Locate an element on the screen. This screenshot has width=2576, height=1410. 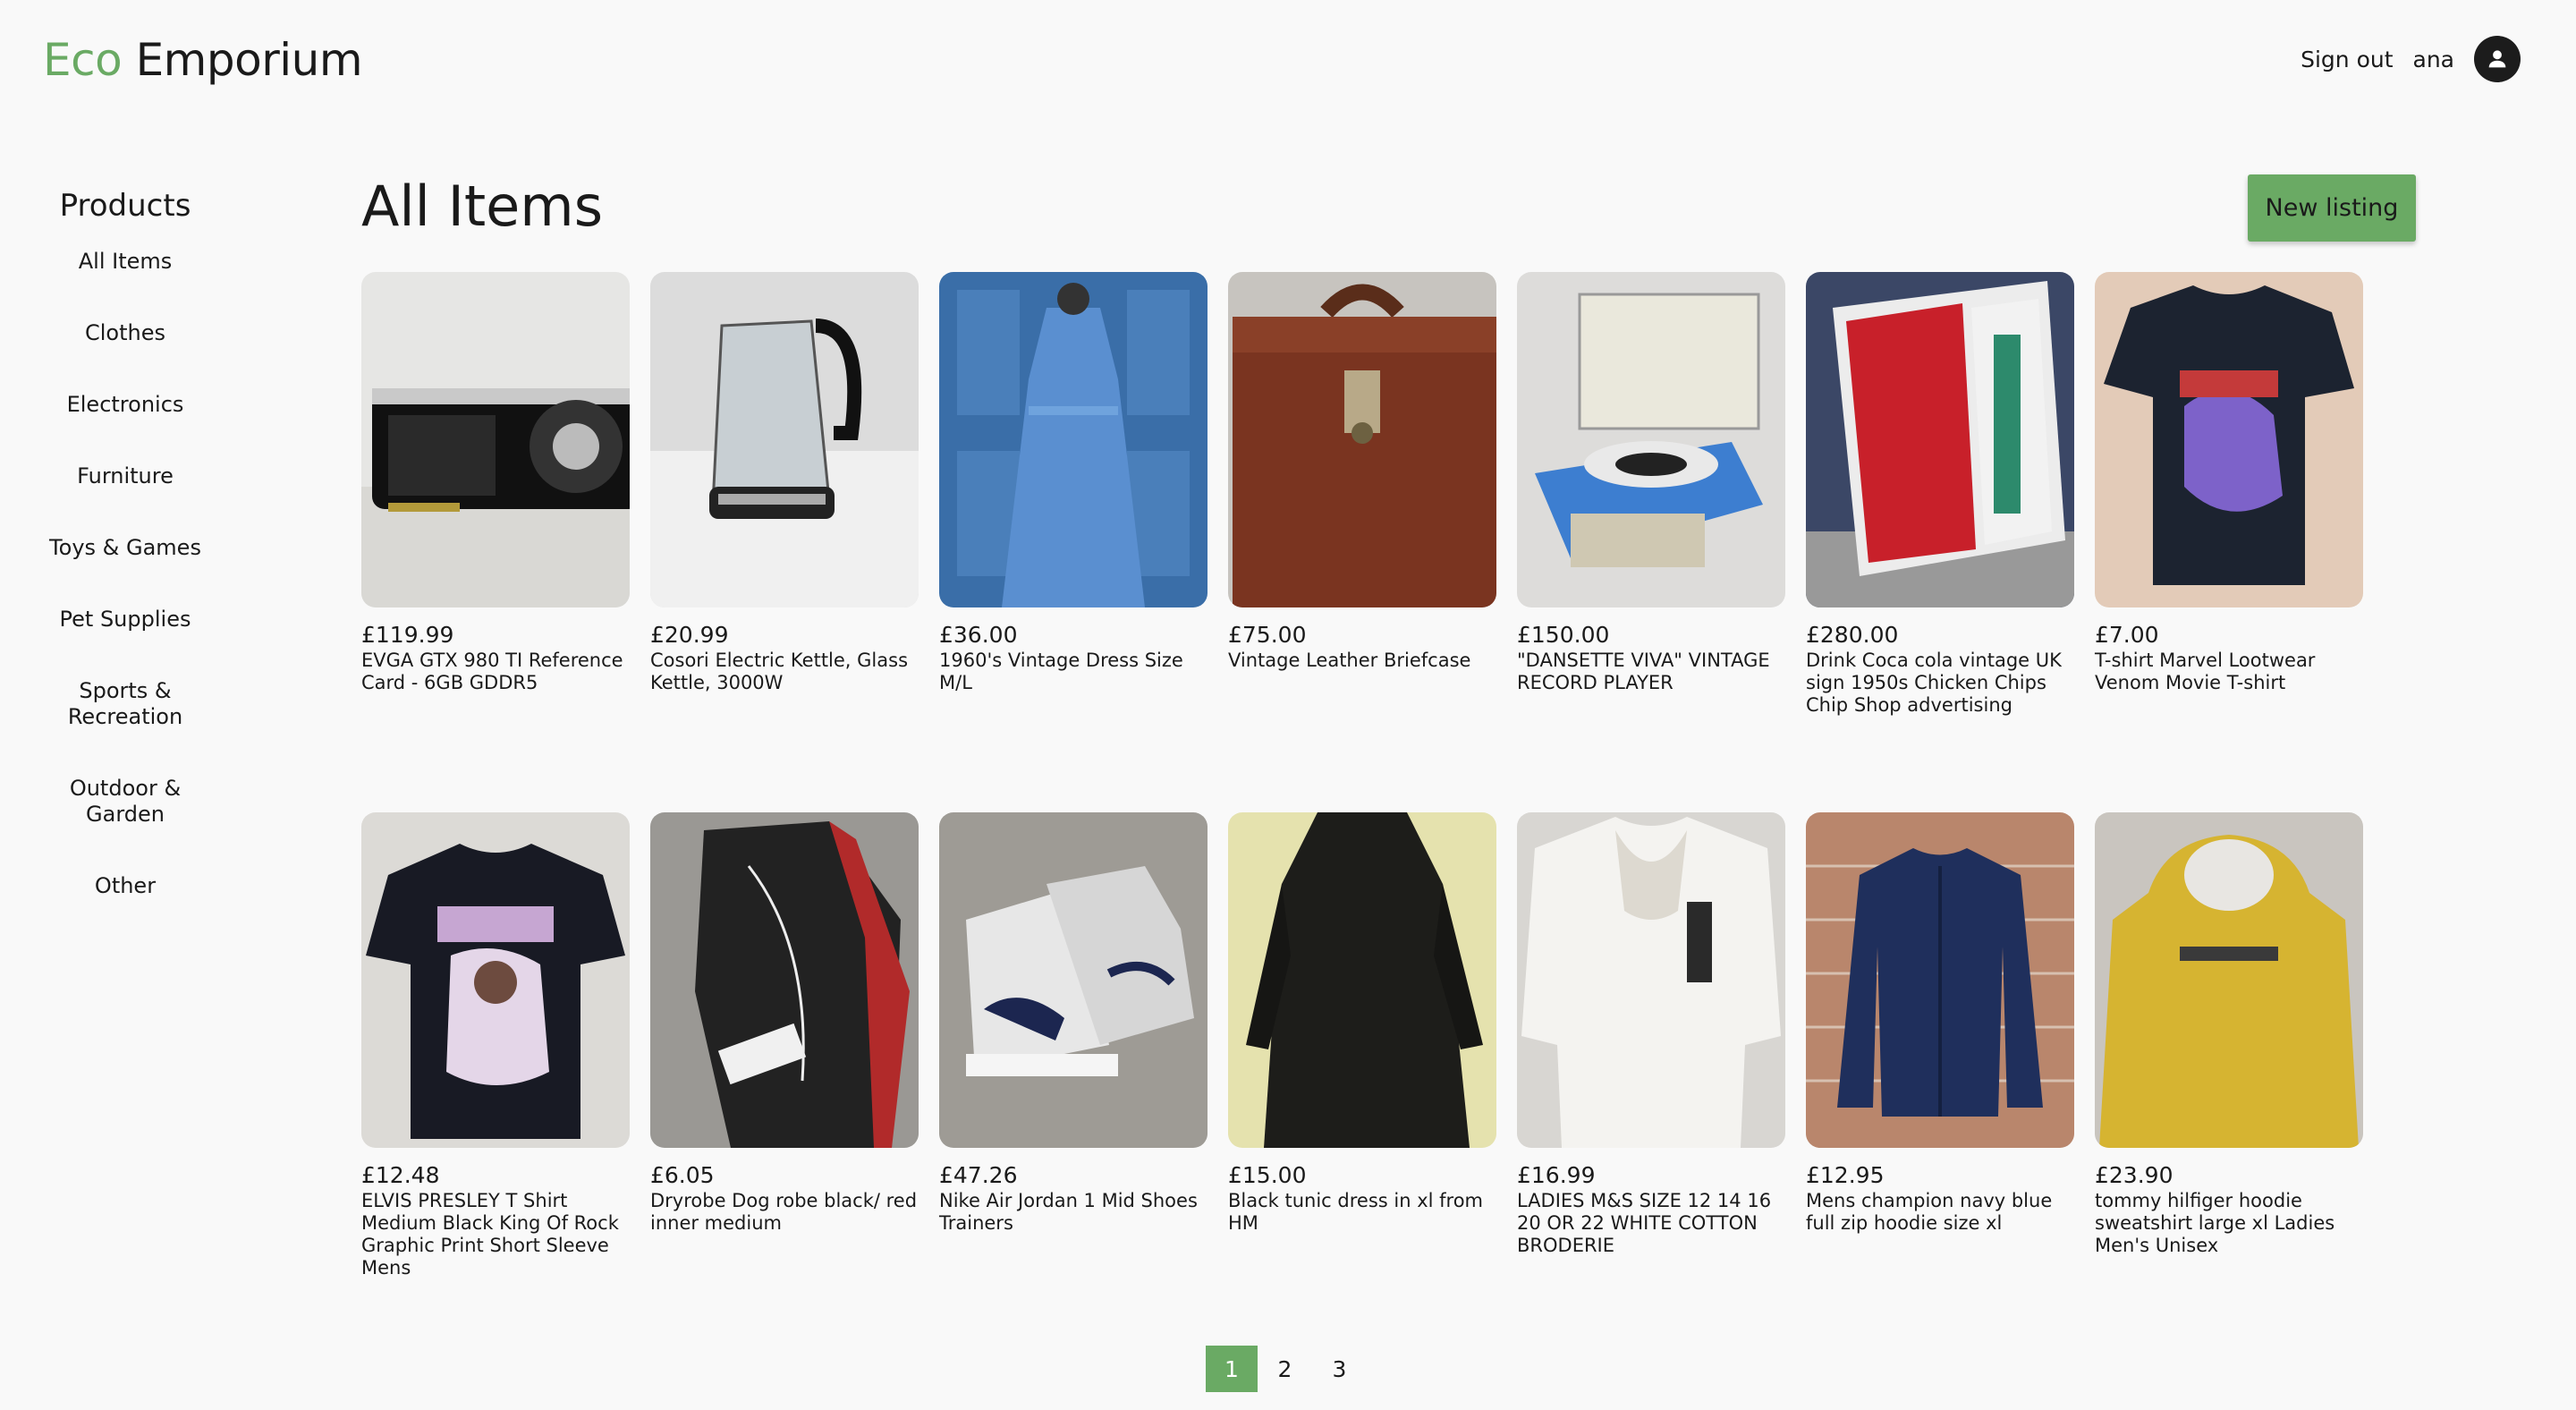
sidebar-item-all-items: All Items is located at coordinates (125, 262).